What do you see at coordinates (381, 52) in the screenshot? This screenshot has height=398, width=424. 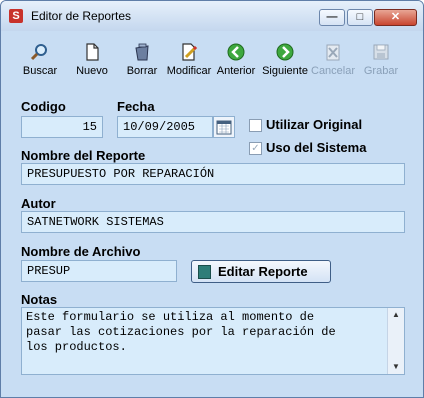 I see `save-icon` at bounding box center [381, 52].